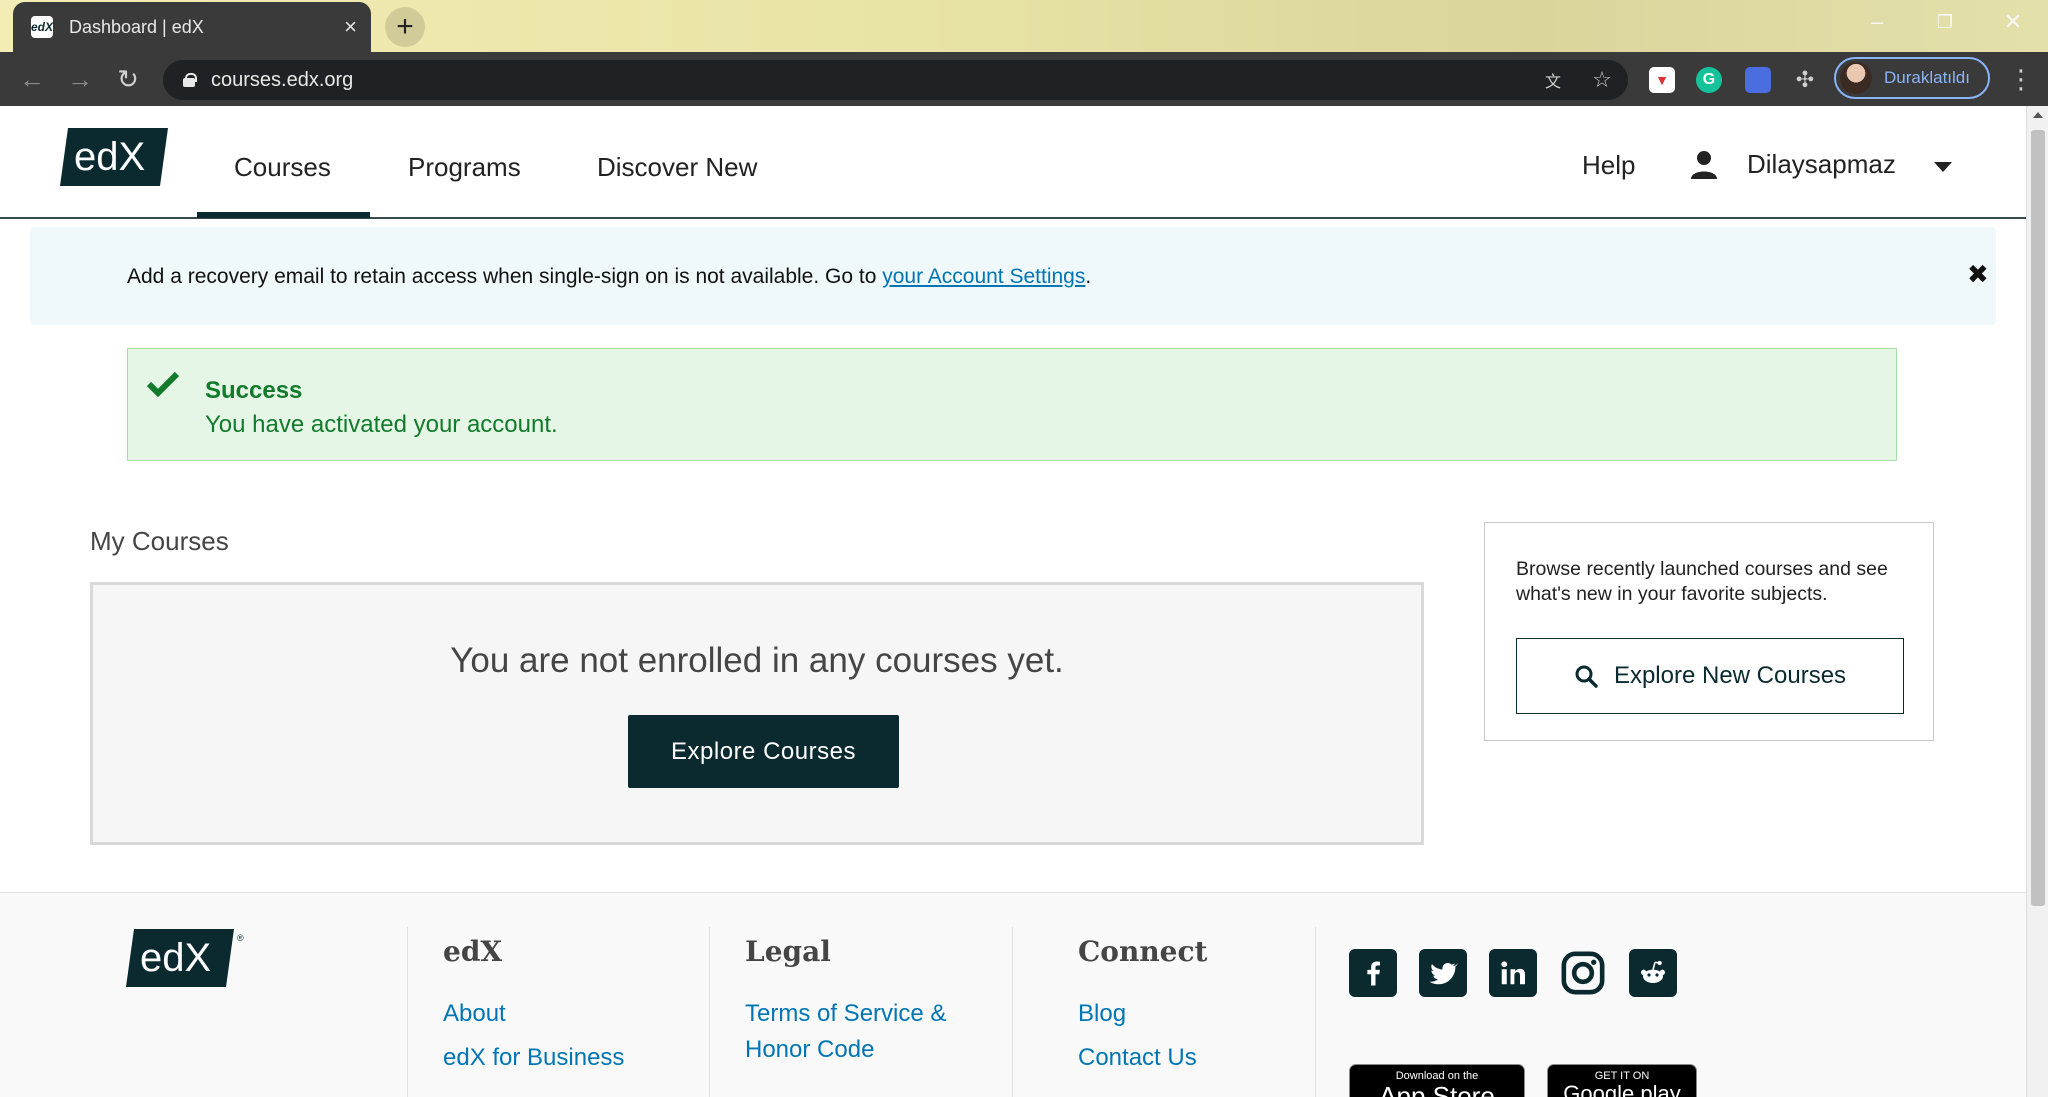  Describe the element at coordinates (1586, 676) in the screenshot. I see `search-icon` at that location.